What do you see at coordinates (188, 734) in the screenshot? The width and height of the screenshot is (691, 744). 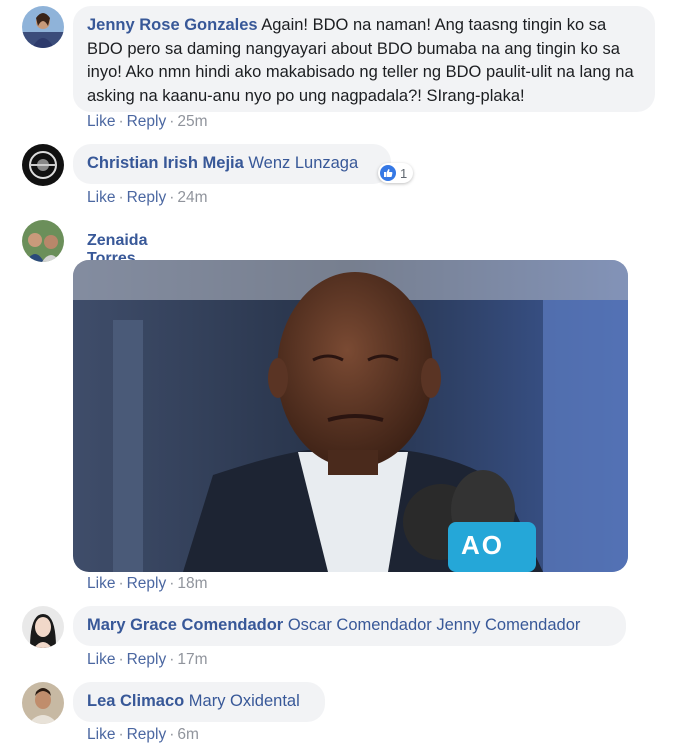 I see `timestamp: 6m` at bounding box center [188, 734].